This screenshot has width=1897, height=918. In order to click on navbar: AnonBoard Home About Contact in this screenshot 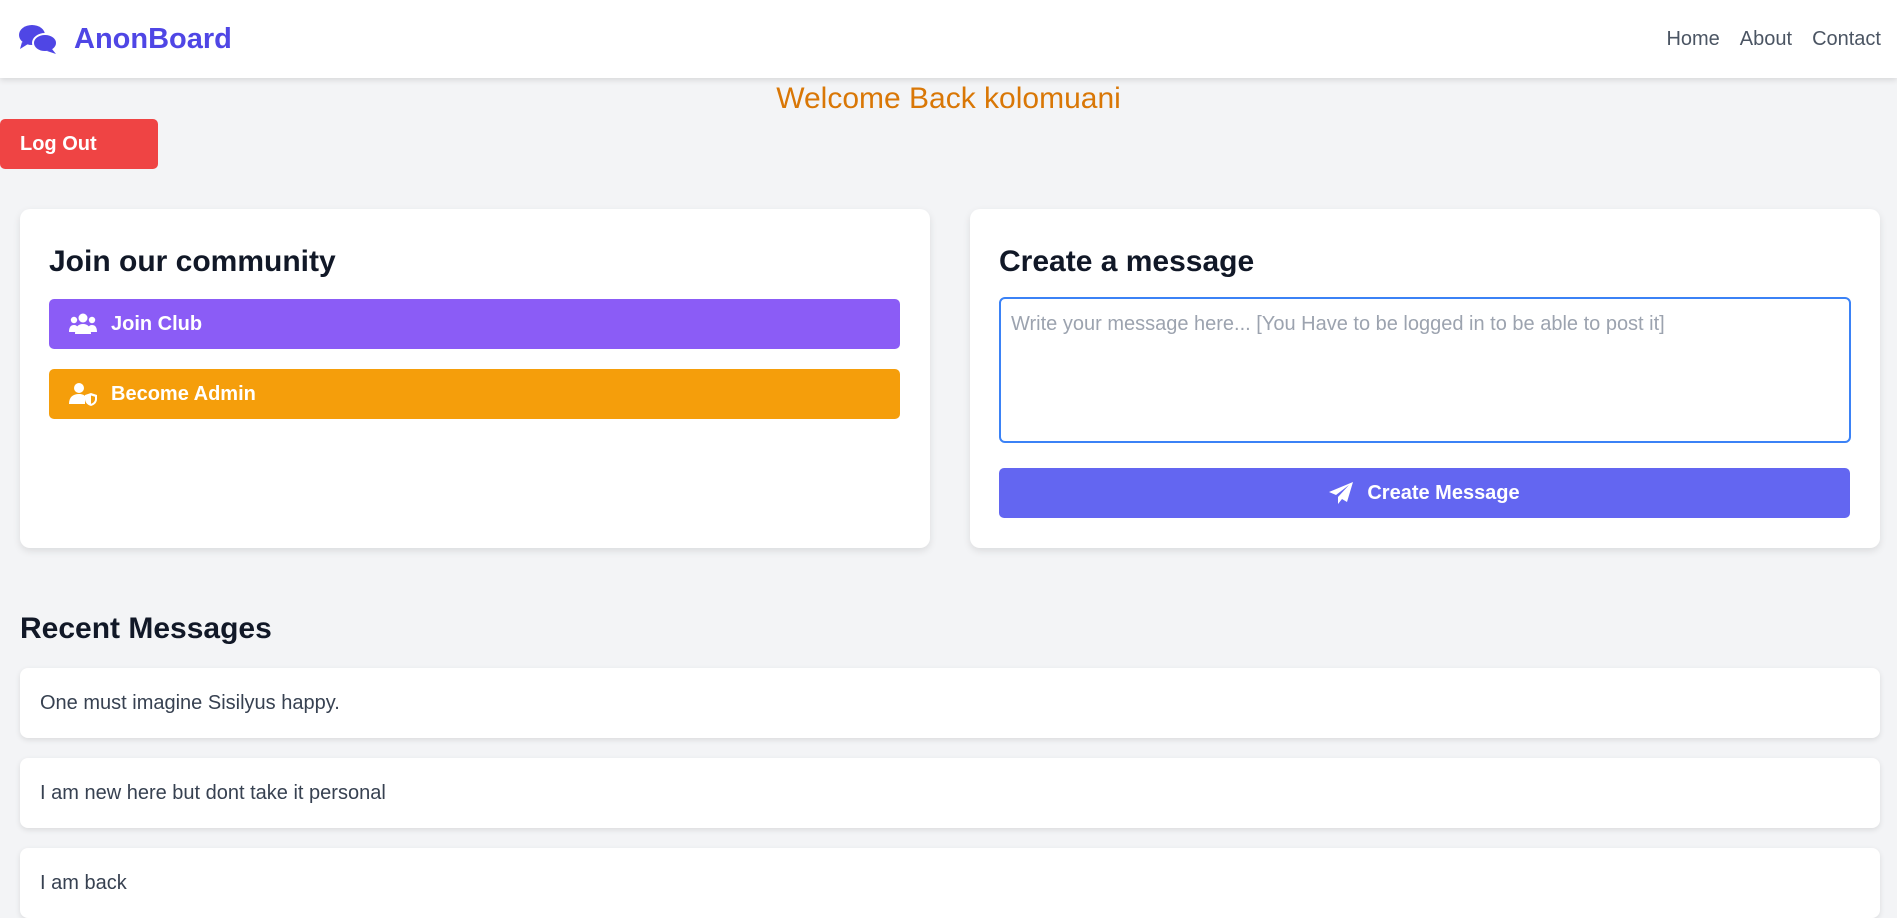, I will do `click(948, 39)`.